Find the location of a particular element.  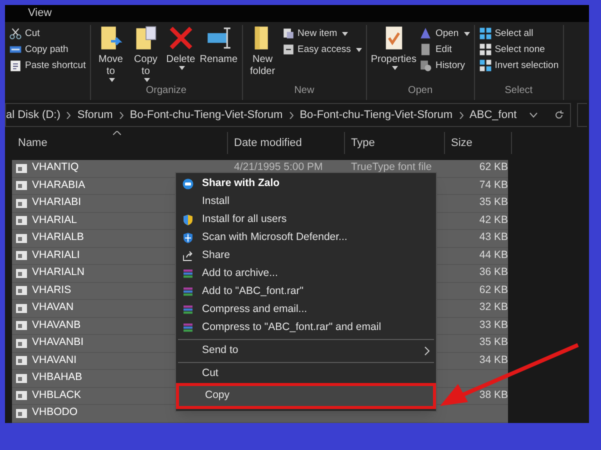

ribbon-button: Cut is located at coordinates (47, 33).